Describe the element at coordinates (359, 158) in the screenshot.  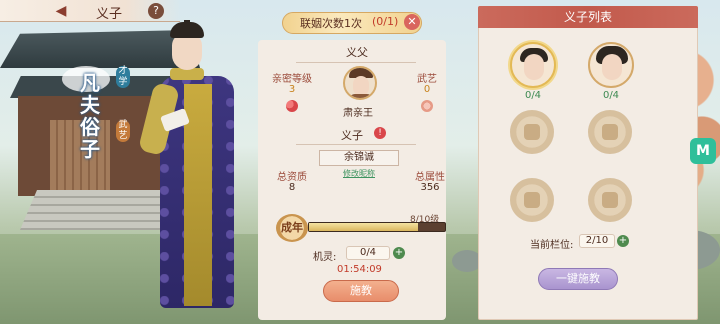
I see `child-name: 余锦诚` at that location.